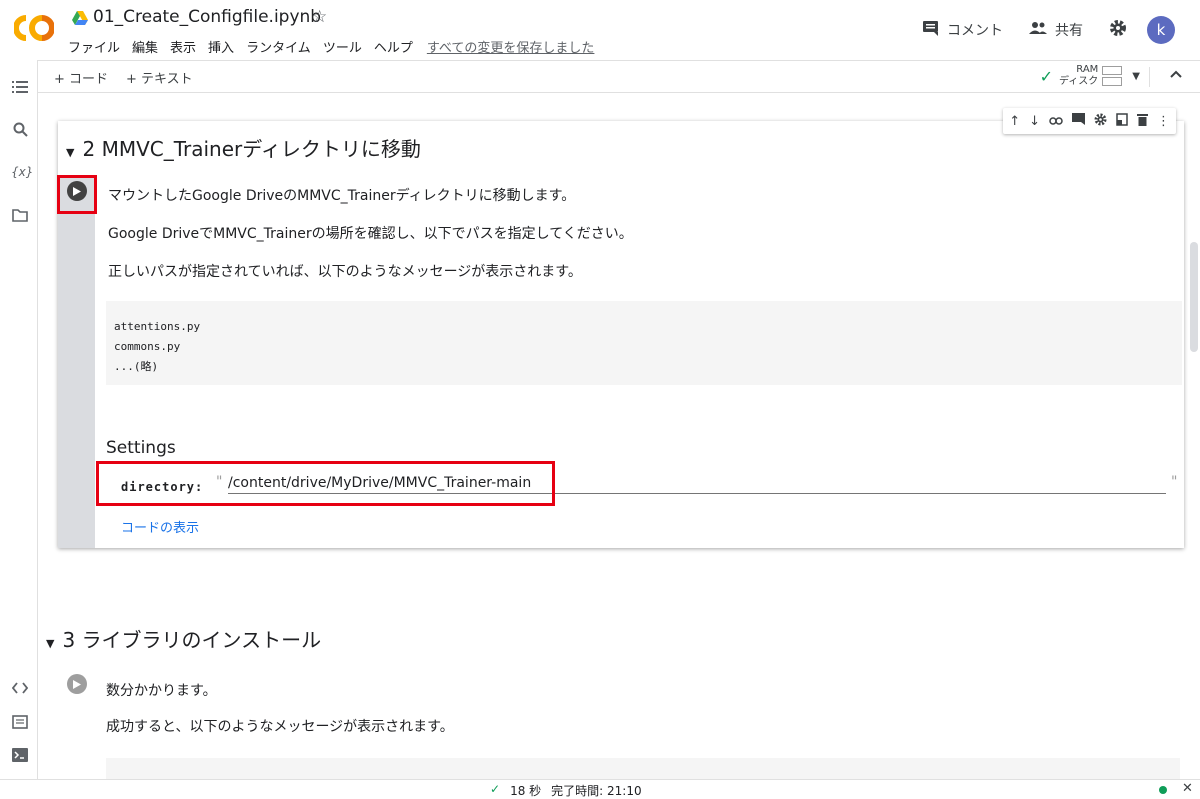  What do you see at coordinates (975, 31) in the screenshot?
I see `comment-label: コメント` at bounding box center [975, 31].